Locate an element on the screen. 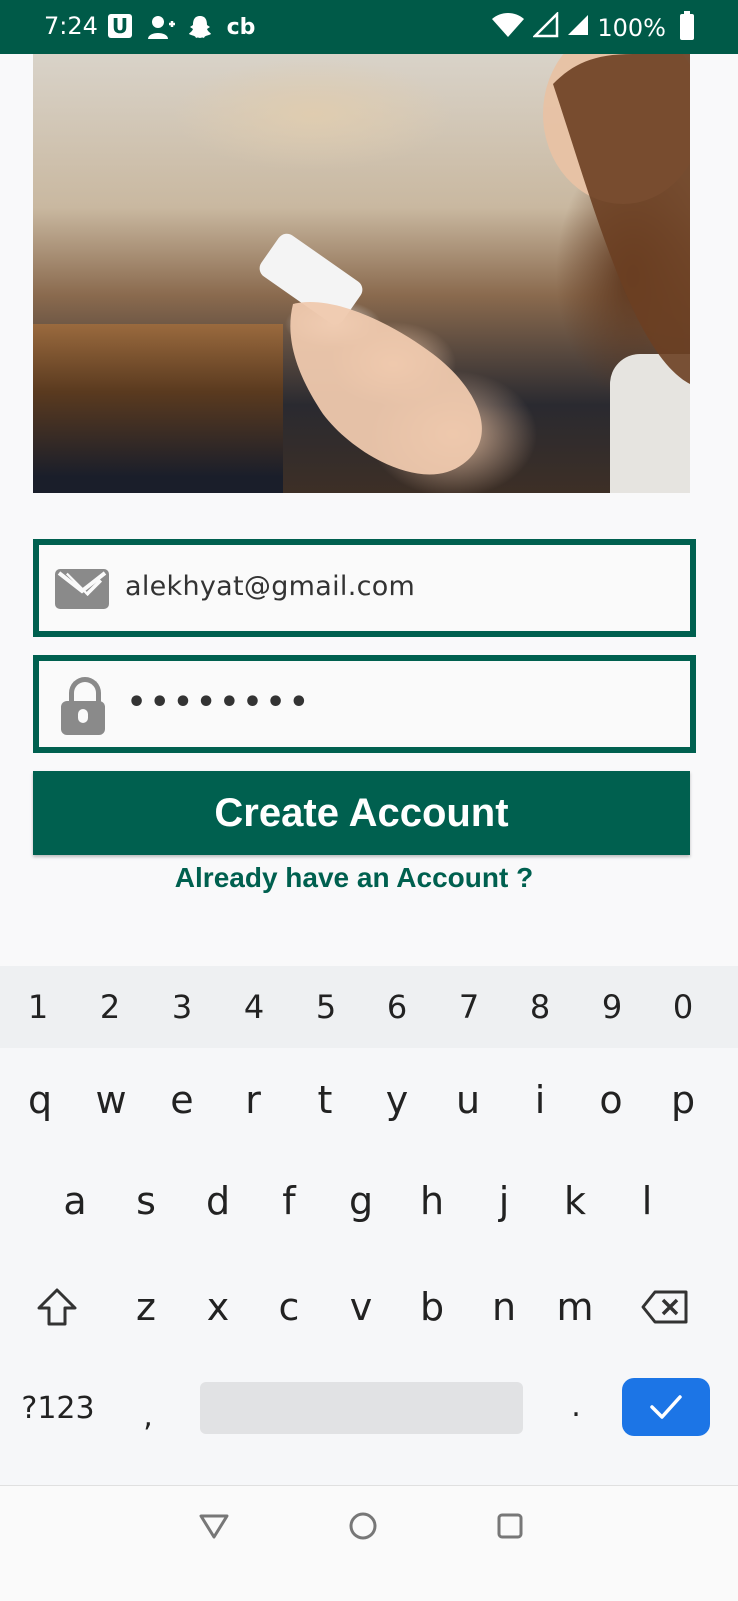  status-bar: 7:24 U cb 100% is located at coordinates (369, 27).